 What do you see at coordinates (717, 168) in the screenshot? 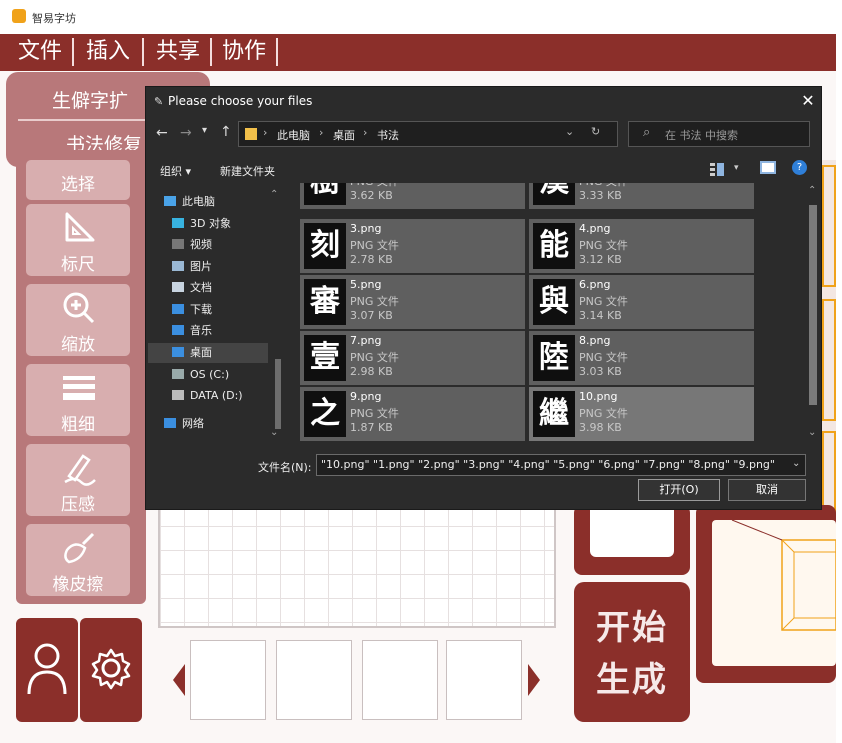
I see `view-options-icon` at bounding box center [717, 168].